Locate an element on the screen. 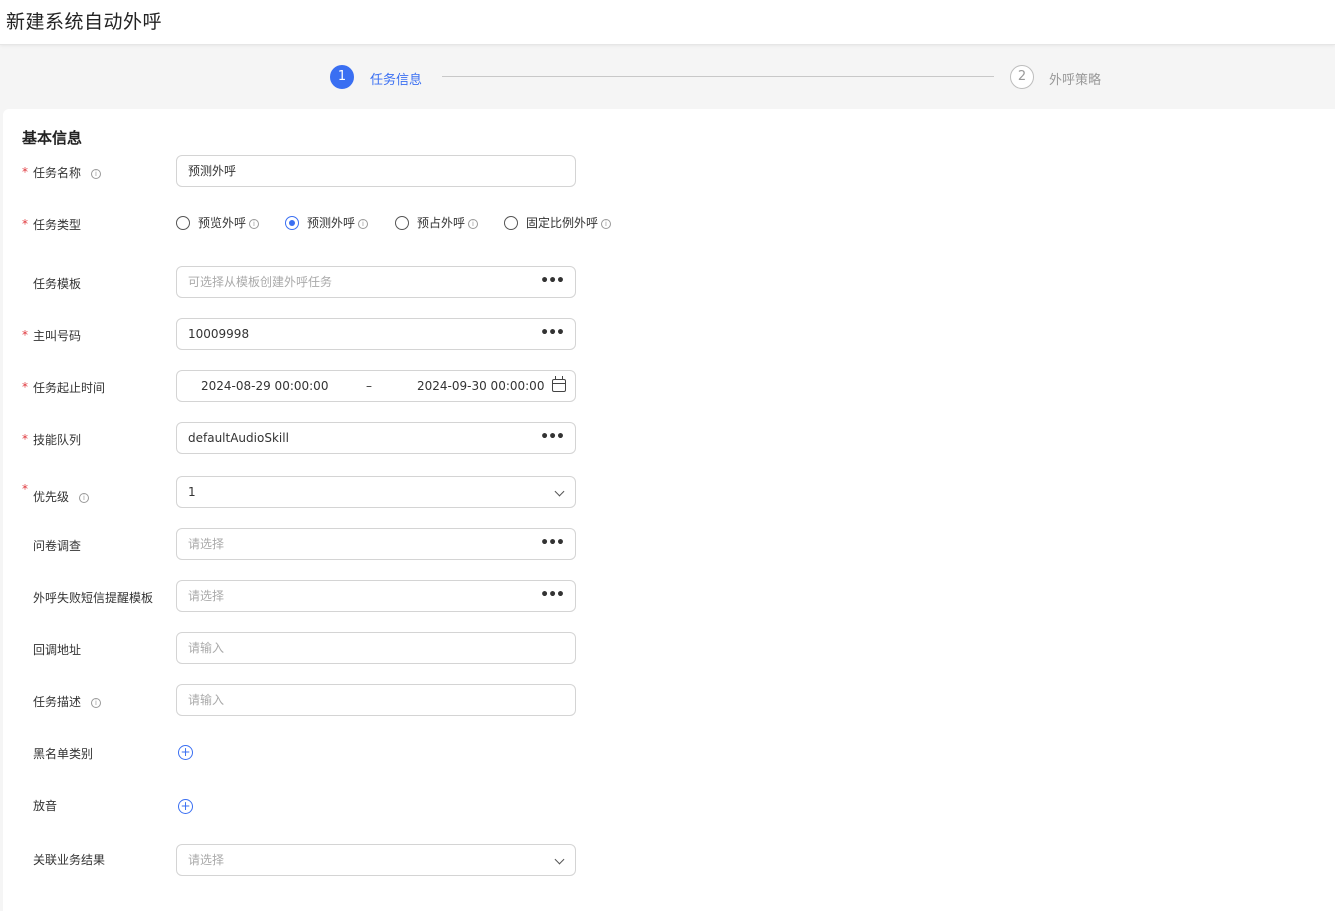  stepper: 1 任务信息 2 外呼策略 is located at coordinates (667, 77).